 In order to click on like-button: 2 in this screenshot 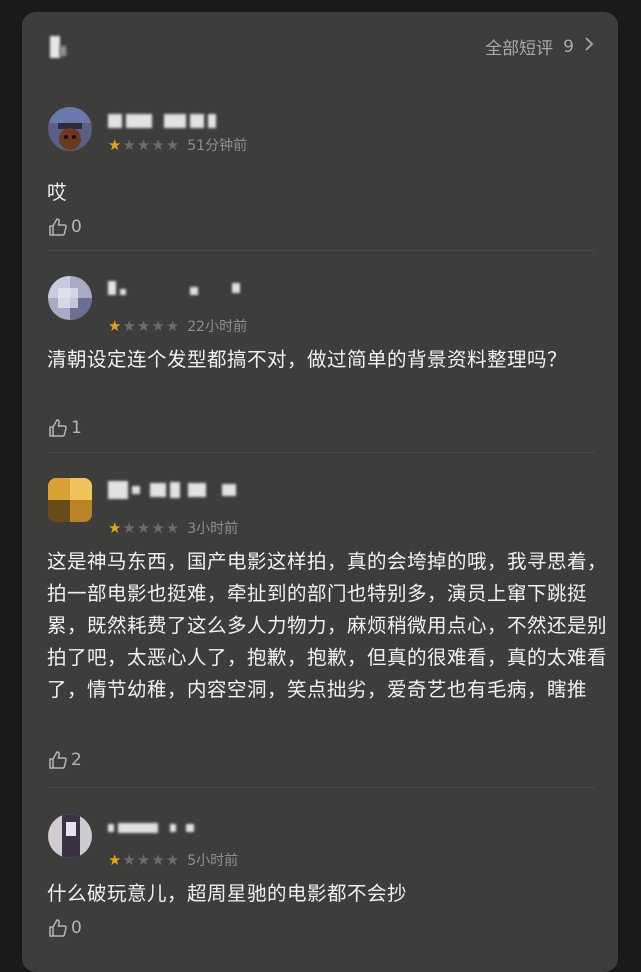, I will do `click(65, 760)`.